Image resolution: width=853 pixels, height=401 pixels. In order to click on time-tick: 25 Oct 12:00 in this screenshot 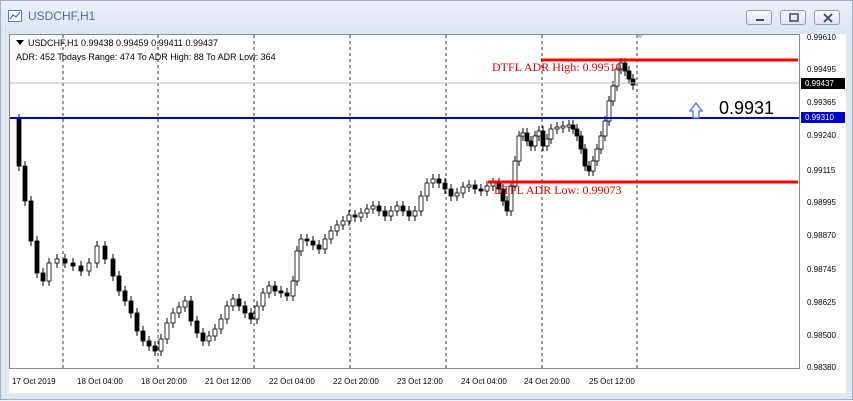, I will do `click(612, 381)`.